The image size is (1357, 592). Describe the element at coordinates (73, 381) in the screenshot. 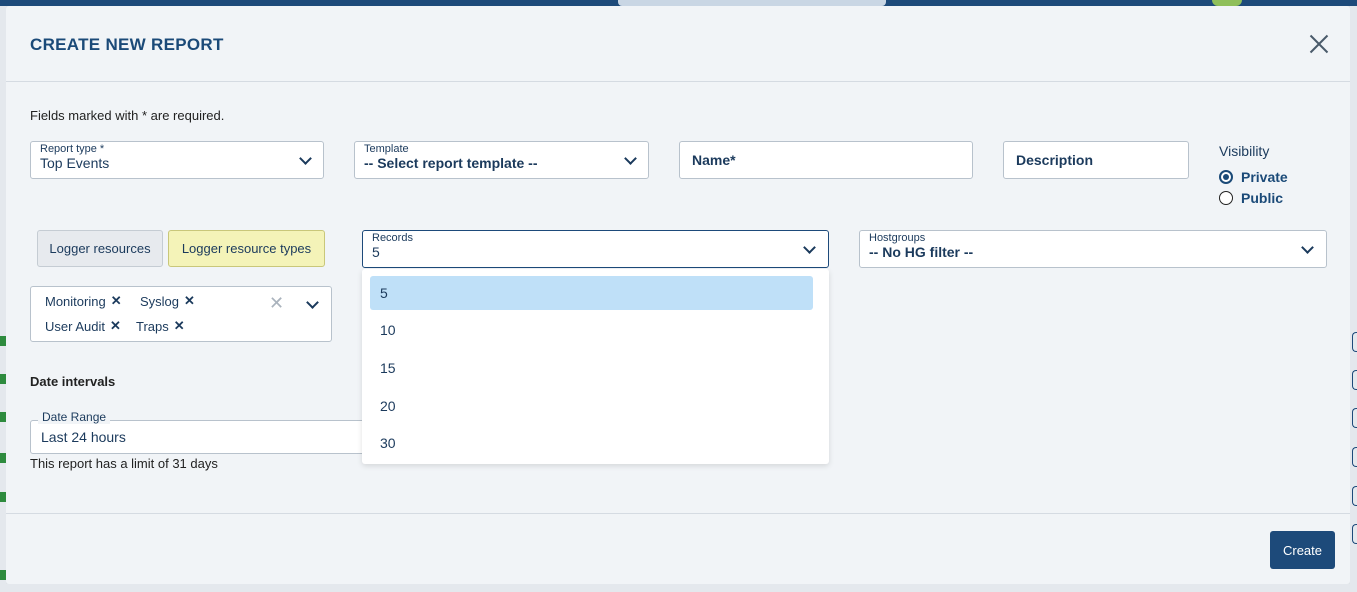

I see `date-intervals-title: Date intervals` at that location.